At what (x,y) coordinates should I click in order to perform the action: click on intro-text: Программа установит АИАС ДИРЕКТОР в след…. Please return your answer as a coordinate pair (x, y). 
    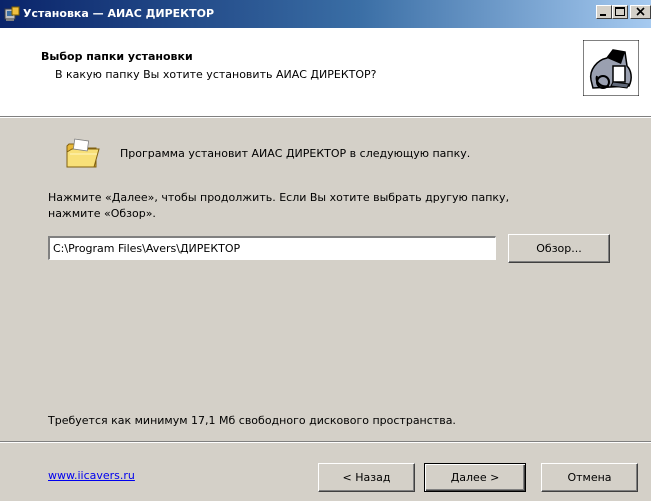
    Looking at the image, I should click on (295, 153).